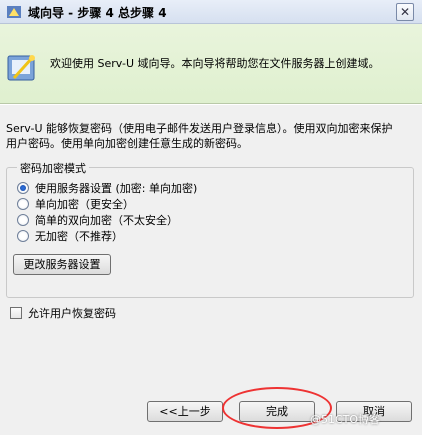 The width and height of the screenshot is (422, 435). Describe the element at coordinates (215, 63) in the screenshot. I see `header-text: 欢迎使用 Serv-U 域向导。本向导将帮助您在文件服务器上创建域。` at that location.